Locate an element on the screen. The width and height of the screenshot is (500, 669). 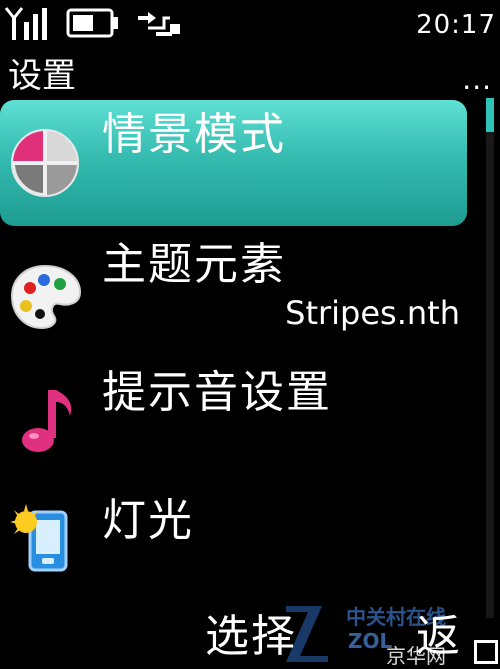
current-theme-name: Stripes.nth is located at coordinates (372, 313).